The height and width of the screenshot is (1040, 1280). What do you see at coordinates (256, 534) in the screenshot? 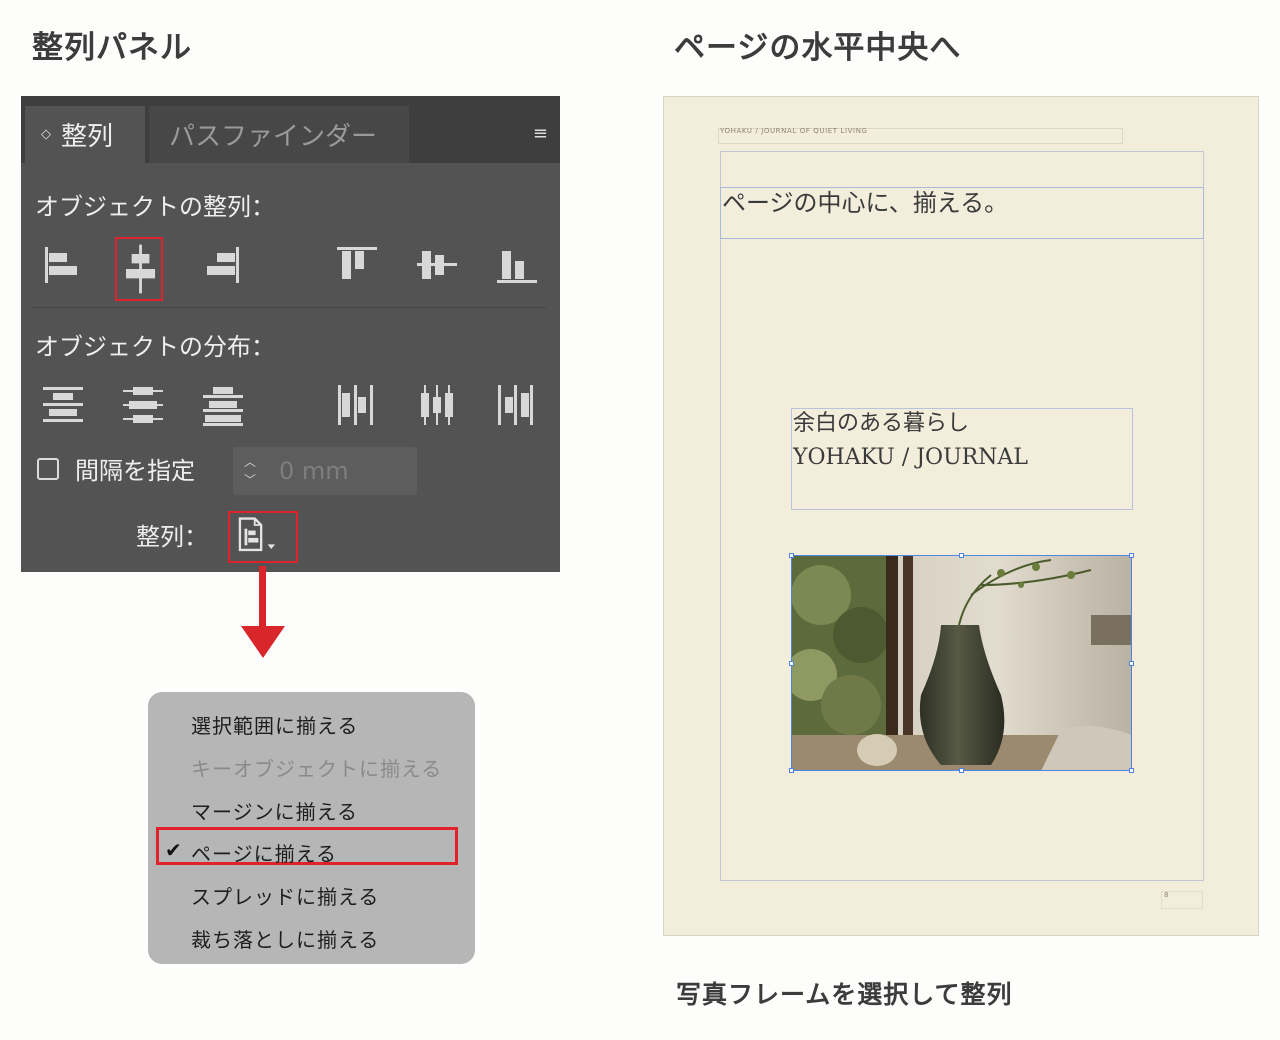
I see `align-to-page-icon` at bounding box center [256, 534].